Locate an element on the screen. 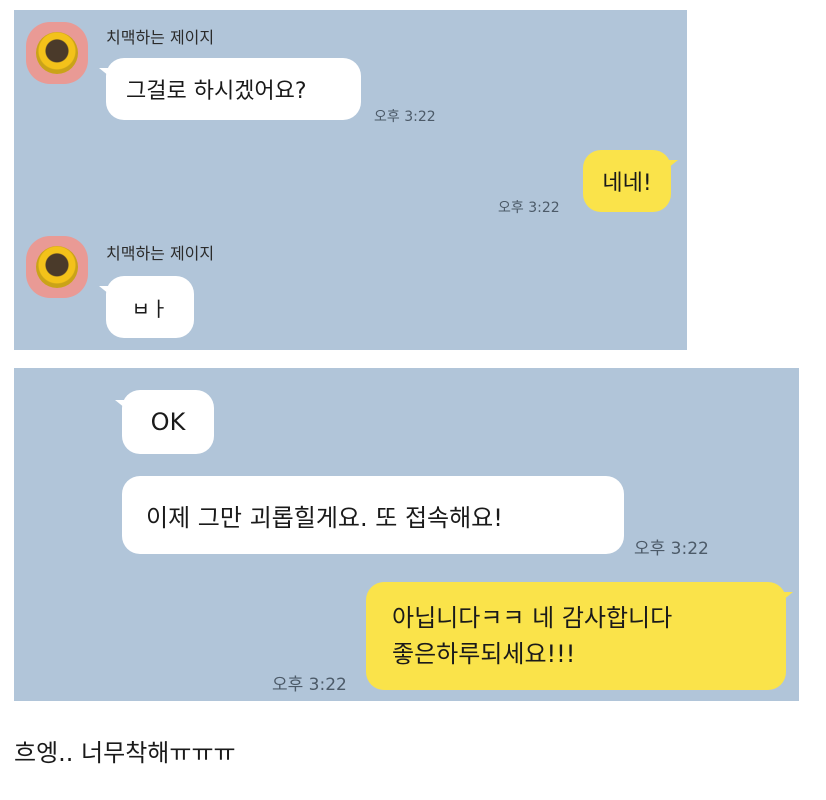 The image size is (826, 800). incoming-message: OK is located at coordinates (164, 422).